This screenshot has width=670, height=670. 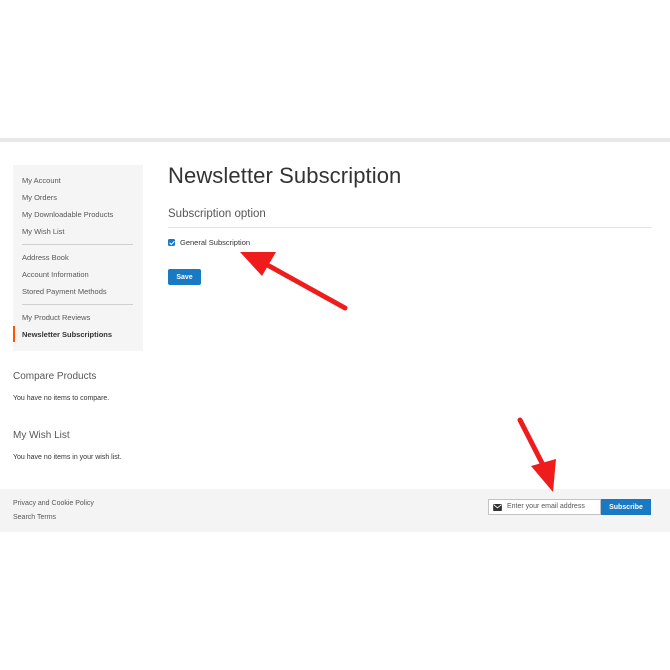 What do you see at coordinates (34, 517) in the screenshot?
I see `footer-link-search-terms: Search Terms` at bounding box center [34, 517].